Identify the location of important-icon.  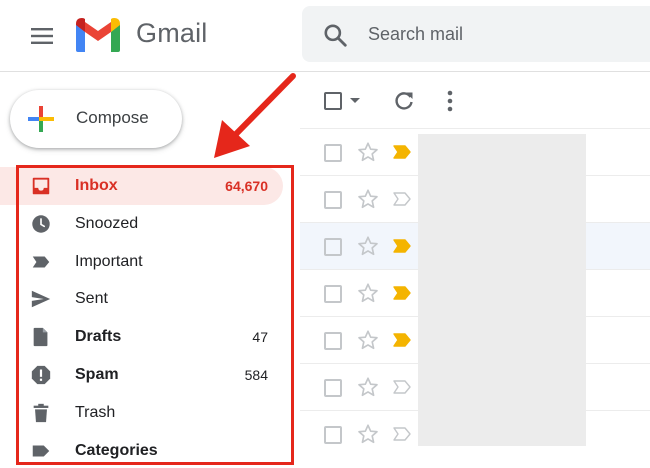
(41, 262).